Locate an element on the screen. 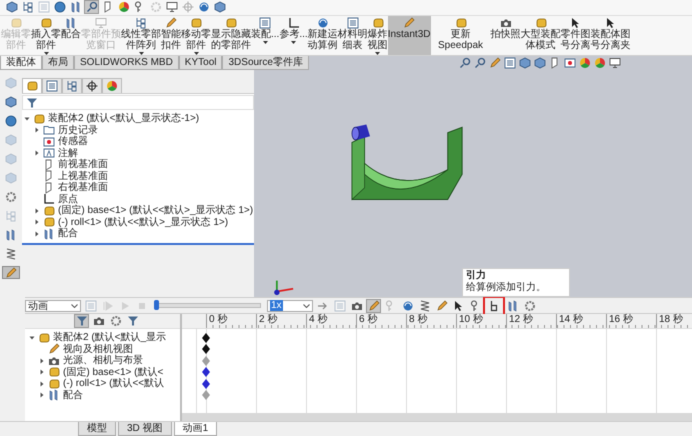 The height and width of the screenshot is (436, 692). timeline-slider is located at coordinates (208, 305).